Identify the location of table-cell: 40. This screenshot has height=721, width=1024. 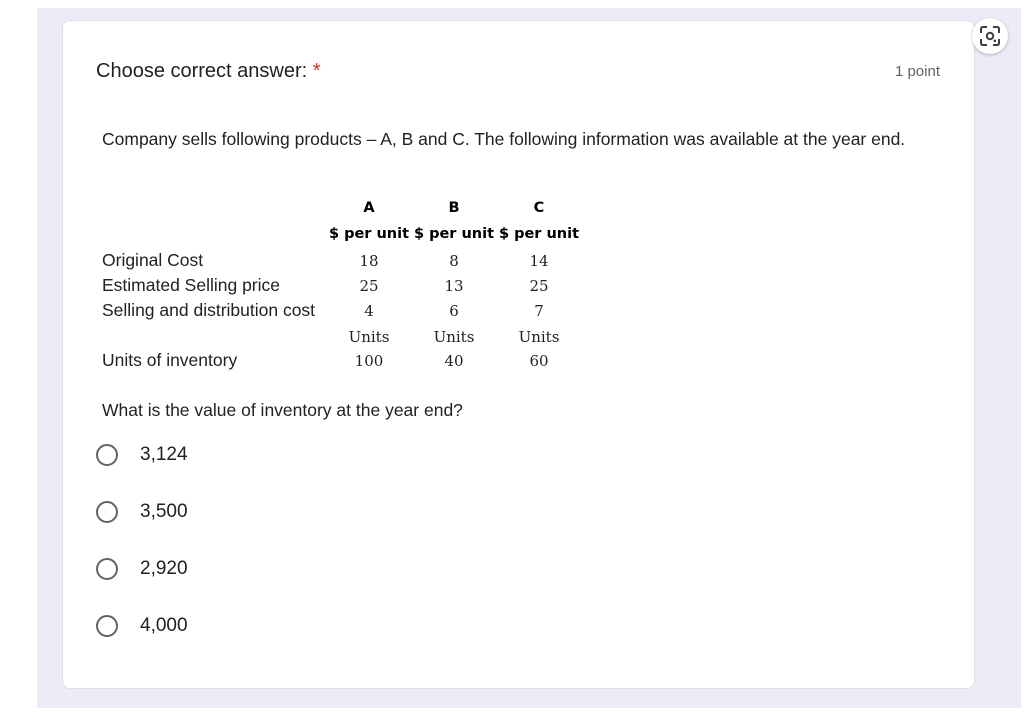
(454, 361).